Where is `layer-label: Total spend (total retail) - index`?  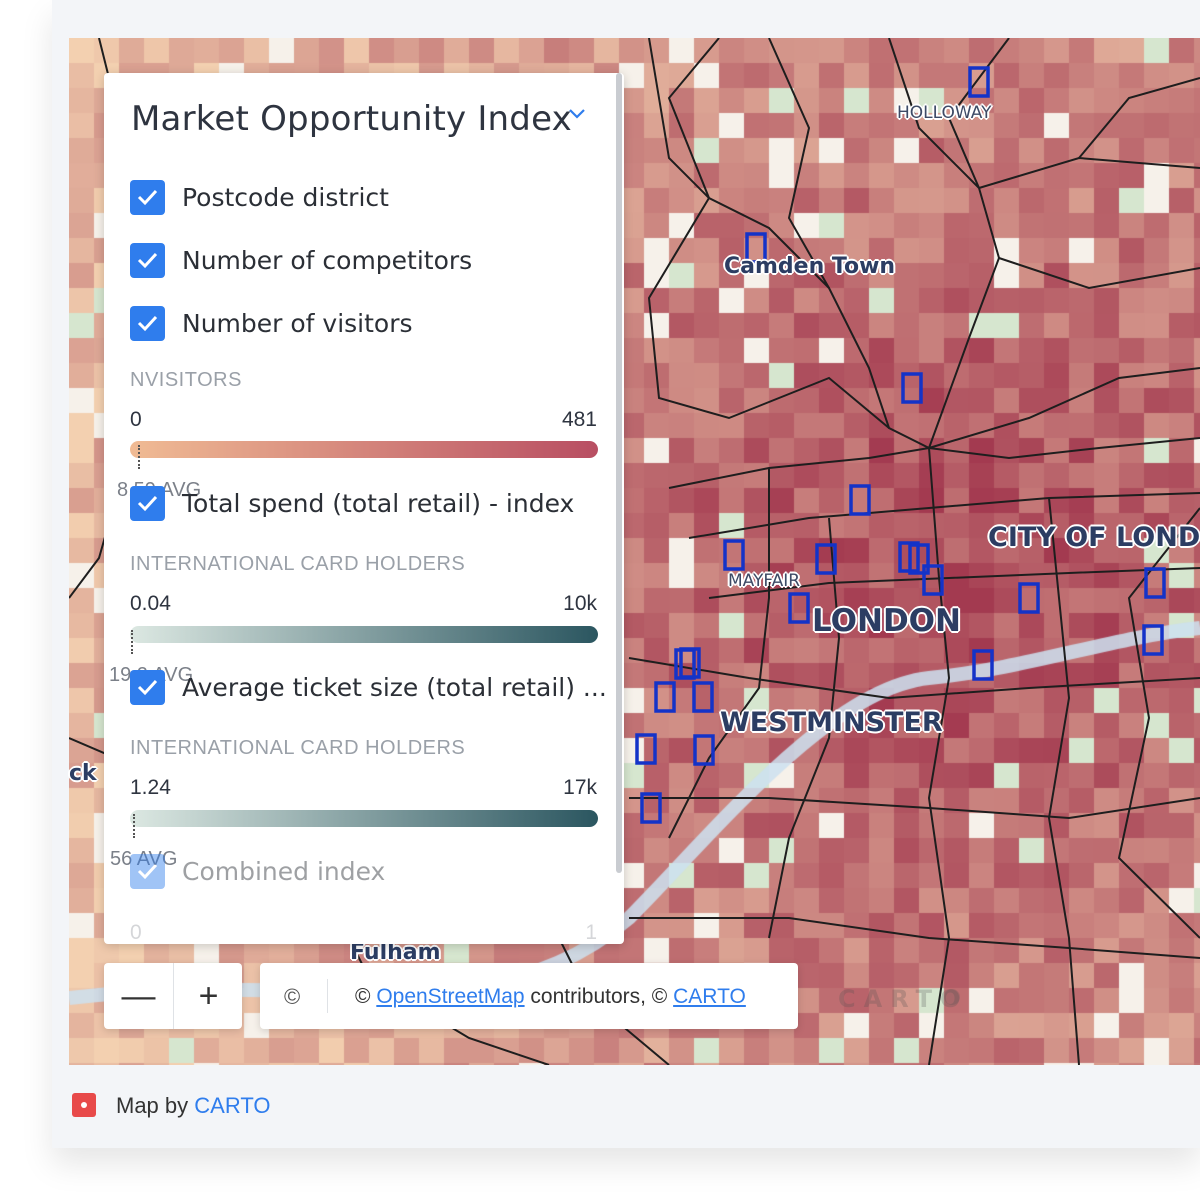 layer-label: Total spend (total retail) - index is located at coordinates (378, 503).